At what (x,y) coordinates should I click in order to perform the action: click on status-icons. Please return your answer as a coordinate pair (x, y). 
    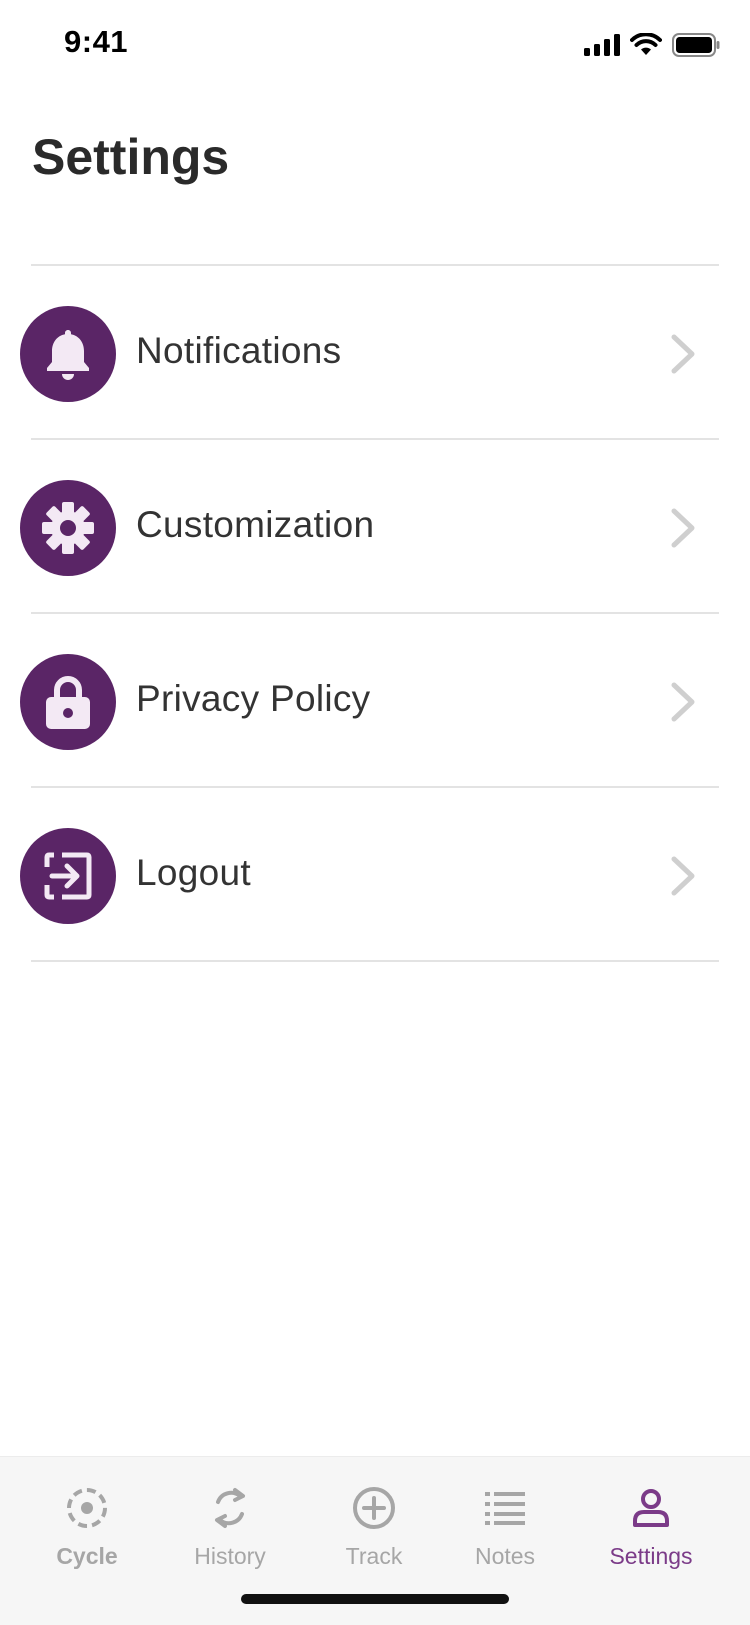
    Looking at the image, I should click on (652, 45).